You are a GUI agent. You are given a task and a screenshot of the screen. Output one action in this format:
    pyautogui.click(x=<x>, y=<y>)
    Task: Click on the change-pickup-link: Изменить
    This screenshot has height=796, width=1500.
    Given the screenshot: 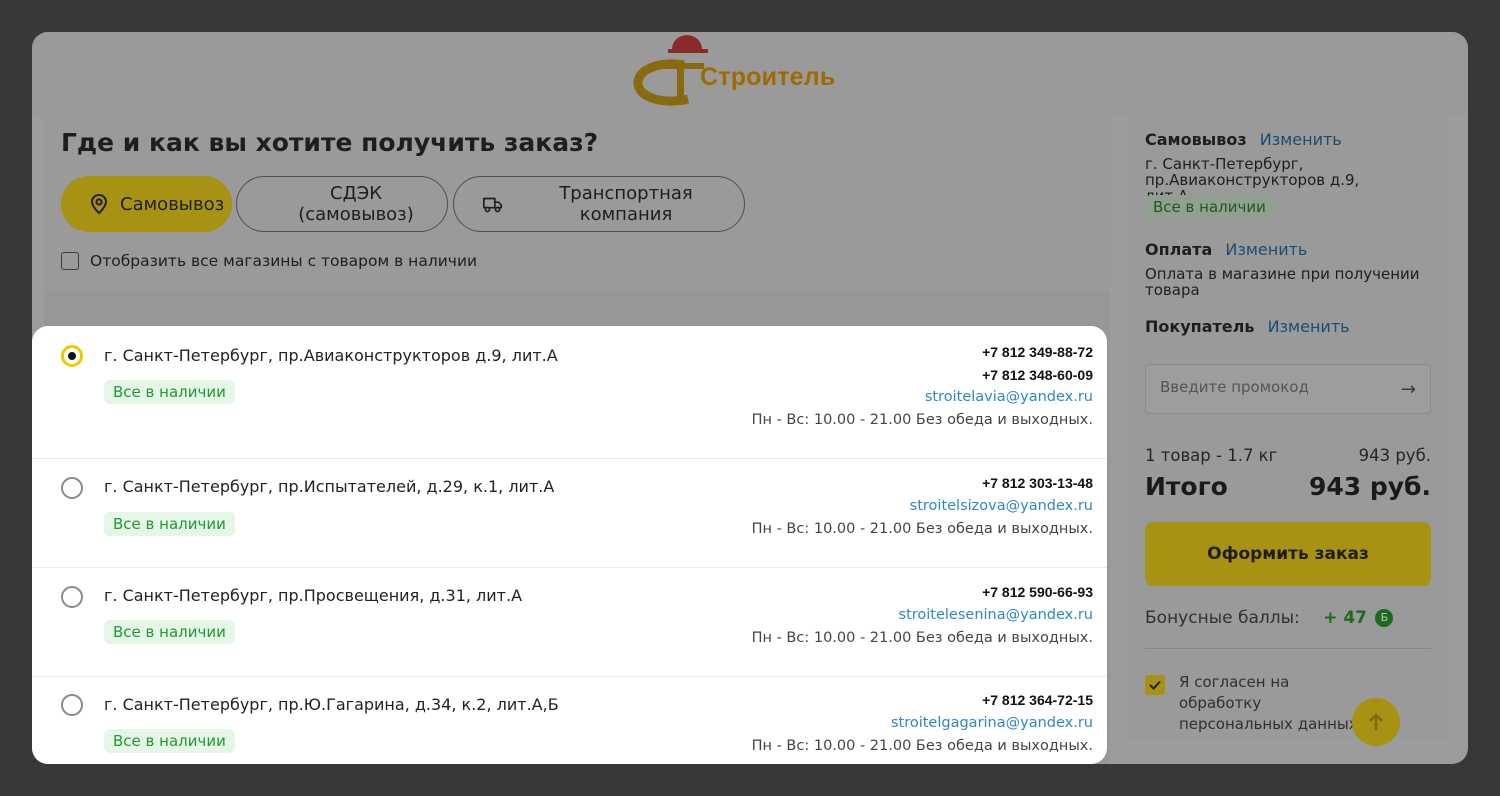 What is the action you would take?
    pyautogui.click(x=1301, y=139)
    